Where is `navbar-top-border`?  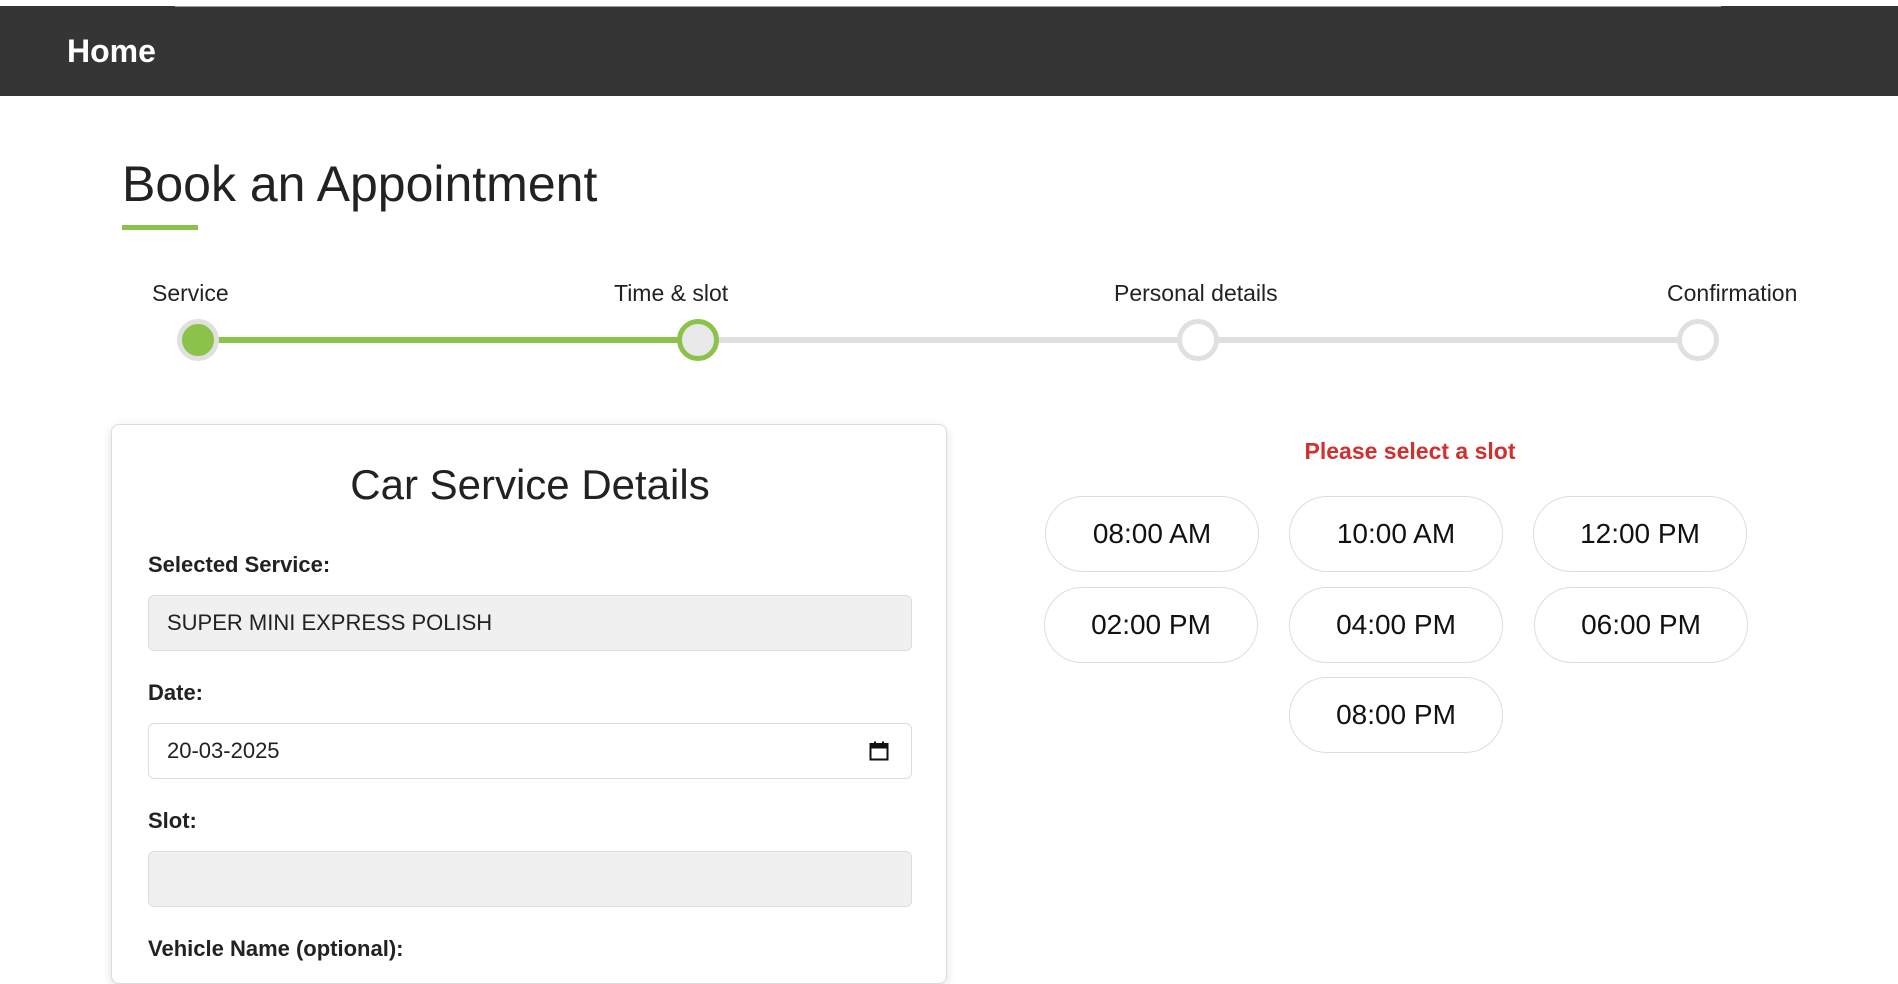
navbar-top-border is located at coordinates (948, 6).